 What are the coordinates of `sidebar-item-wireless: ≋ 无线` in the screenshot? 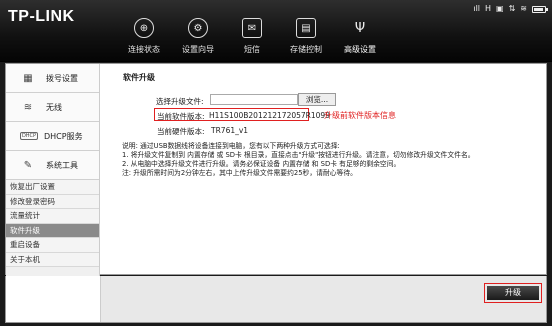 It's located at (52, 107).